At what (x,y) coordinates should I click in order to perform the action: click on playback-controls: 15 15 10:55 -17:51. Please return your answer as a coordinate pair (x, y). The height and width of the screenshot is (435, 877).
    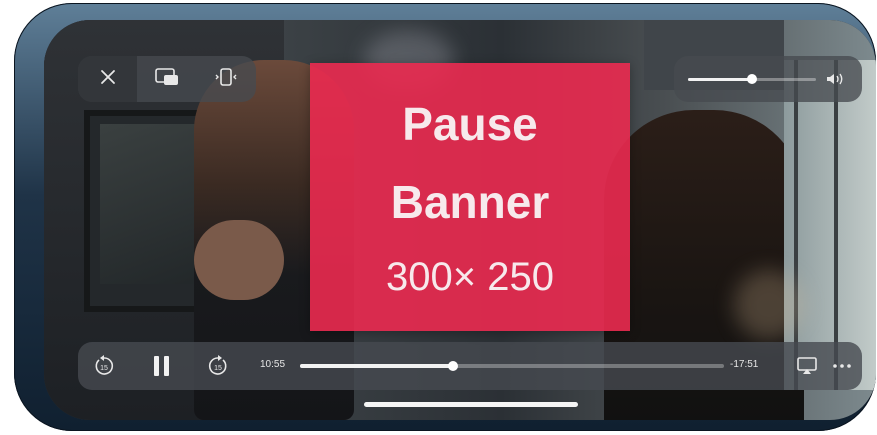
    Looking at the image, I should click on (470, 366).